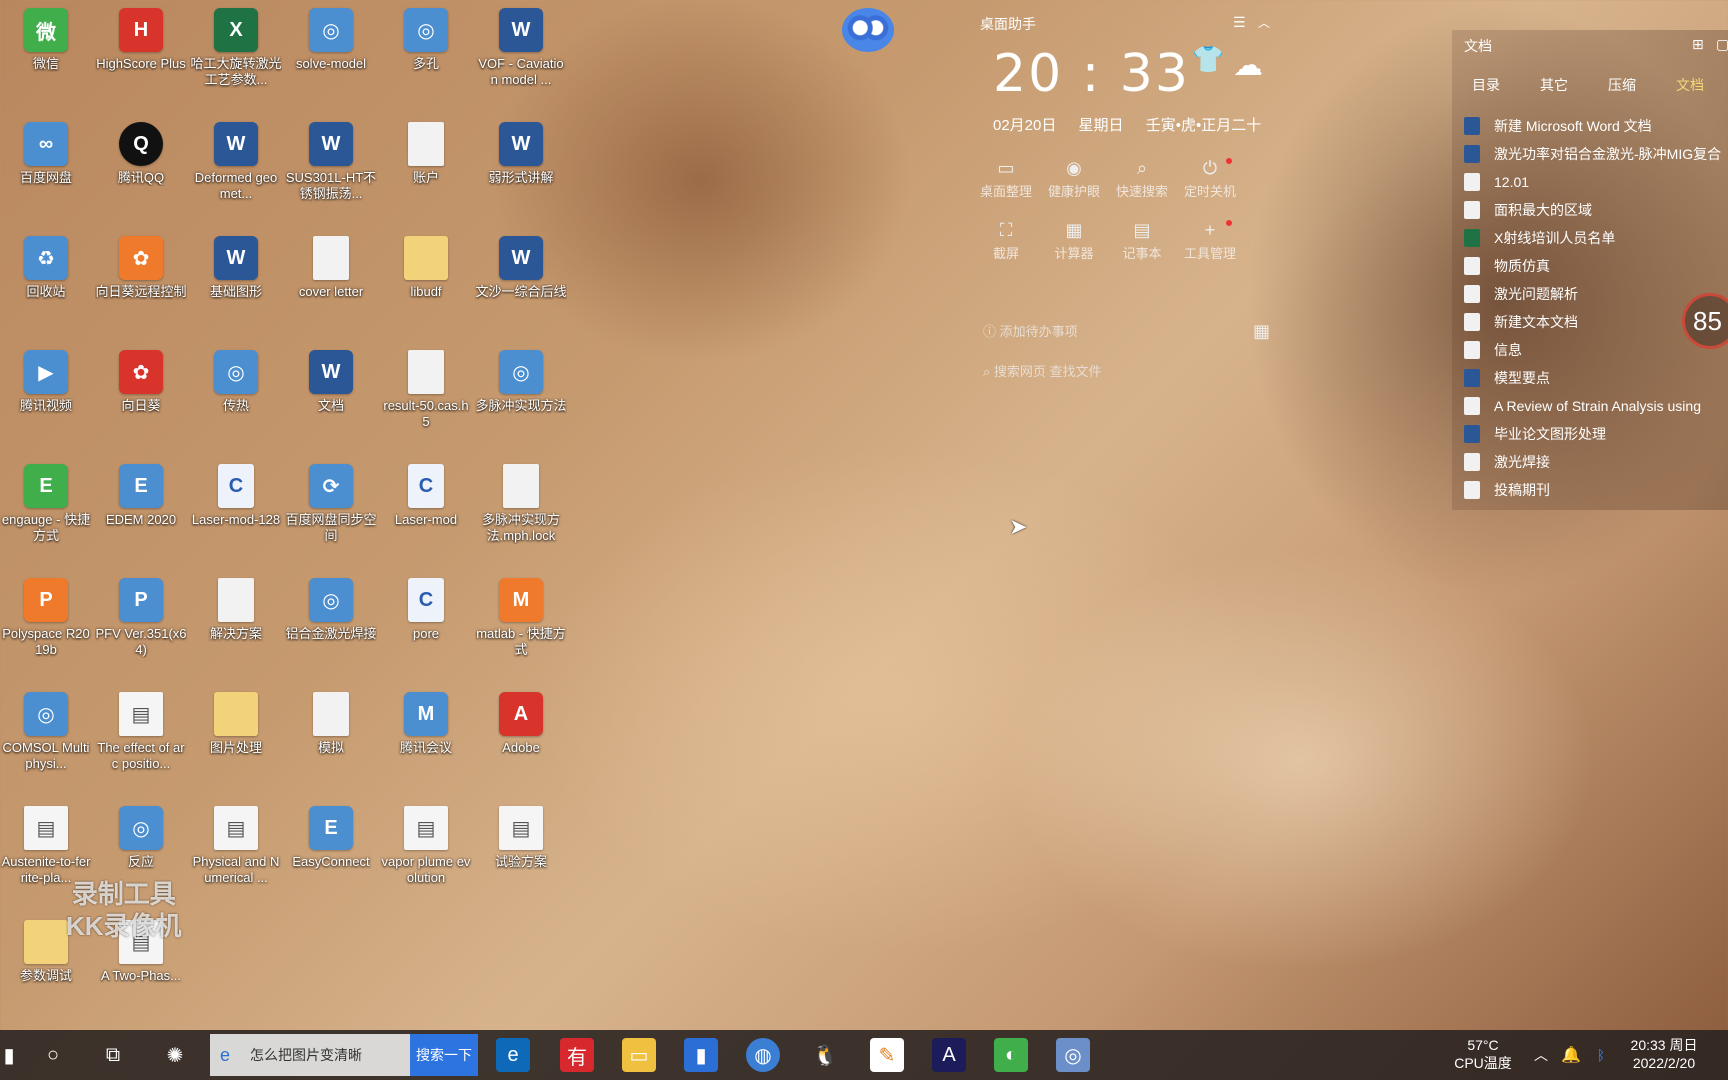 Image resolution: width=1728 pixels, height=1080 pixels. I want to click on document-item: 毕业论文图形处理, so click(1596, 434).